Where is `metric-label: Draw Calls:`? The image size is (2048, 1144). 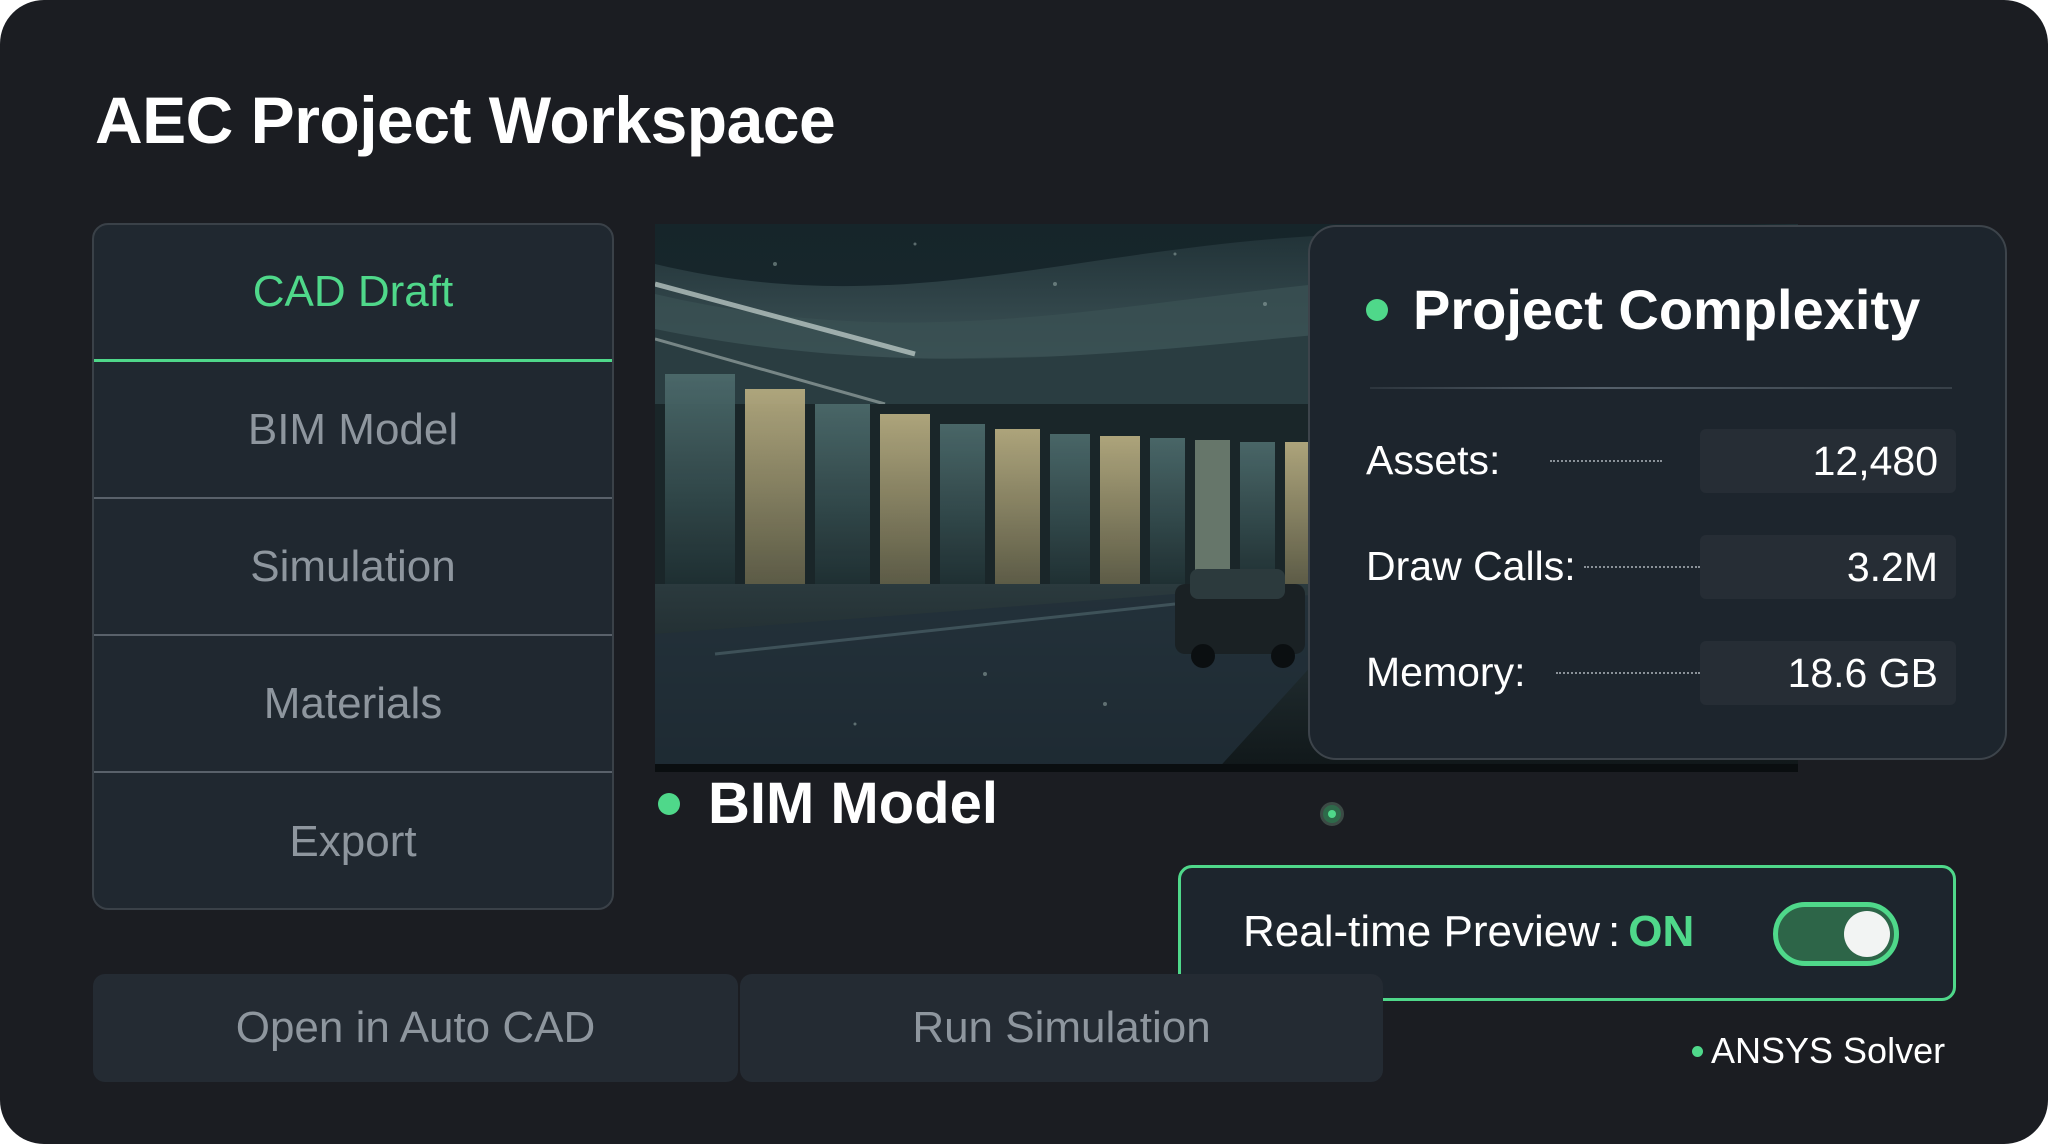
metric-label: Draw Calls: is located at coordinates (1471, 566).